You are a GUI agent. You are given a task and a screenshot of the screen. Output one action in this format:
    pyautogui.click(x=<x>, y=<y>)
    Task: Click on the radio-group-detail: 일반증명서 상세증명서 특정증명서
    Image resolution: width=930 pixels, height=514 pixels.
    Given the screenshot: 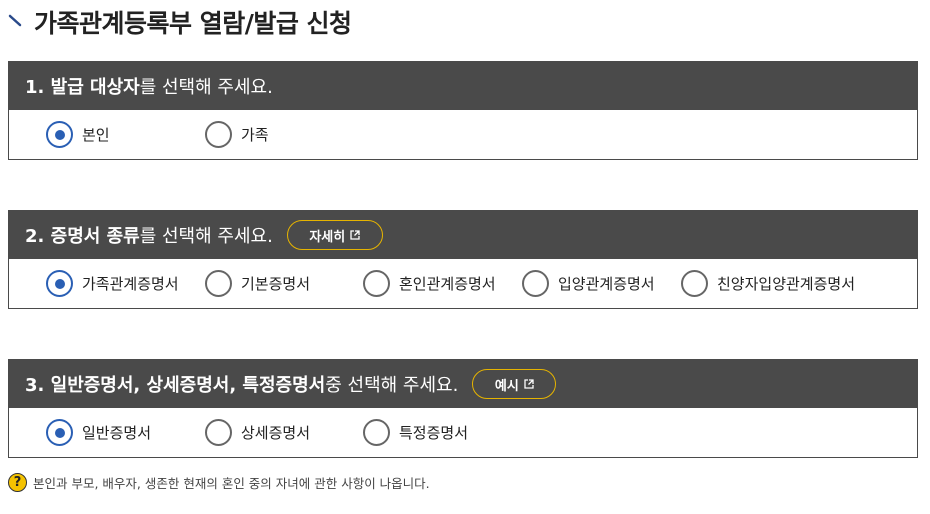 What is the action you would take?
    pyautogui.click(x=463, y=432)
    